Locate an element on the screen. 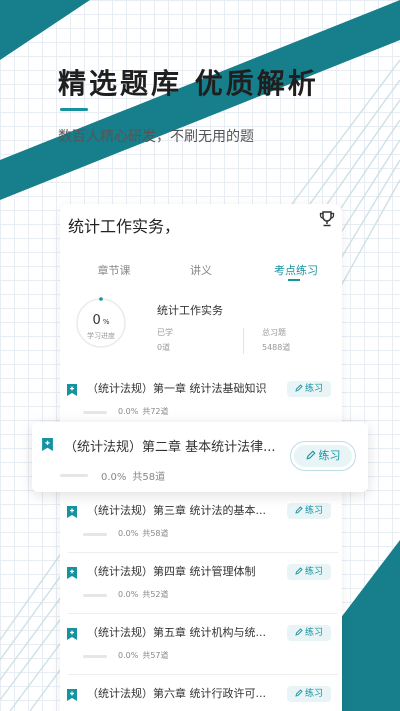  chapter-title: （统计法规）第一章 统计法基础知识 is located at coordinates (177, 388).